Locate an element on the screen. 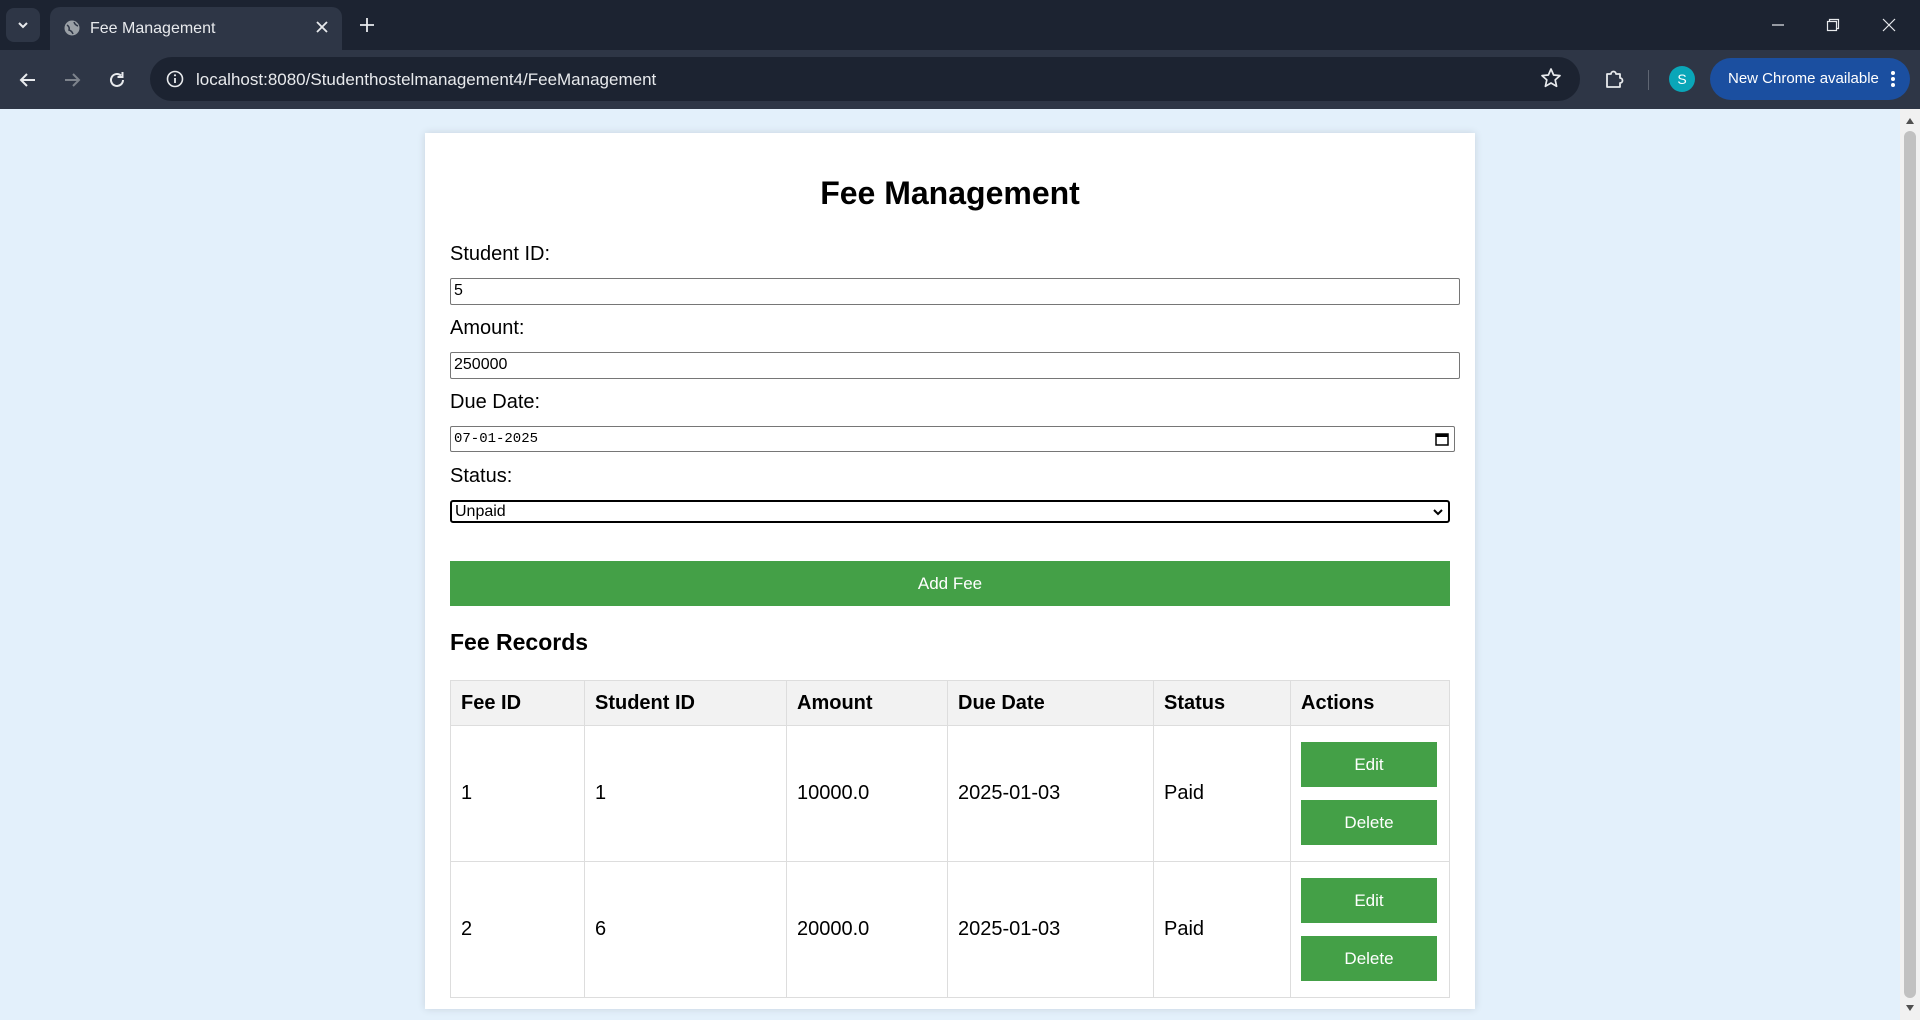  scroll-down-button is located at coordinates (1910, 1008).